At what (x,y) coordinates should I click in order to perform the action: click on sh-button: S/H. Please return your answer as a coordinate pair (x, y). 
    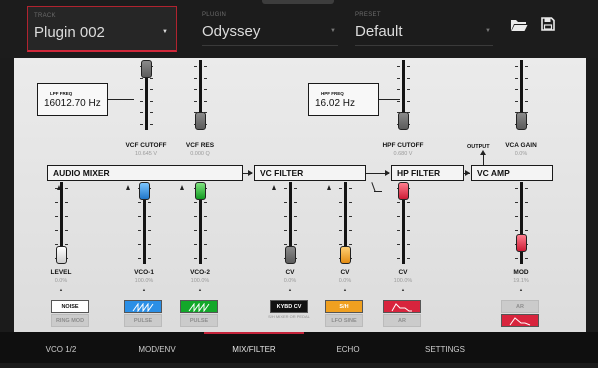
    Looking at the image, I should click on (344, 306).